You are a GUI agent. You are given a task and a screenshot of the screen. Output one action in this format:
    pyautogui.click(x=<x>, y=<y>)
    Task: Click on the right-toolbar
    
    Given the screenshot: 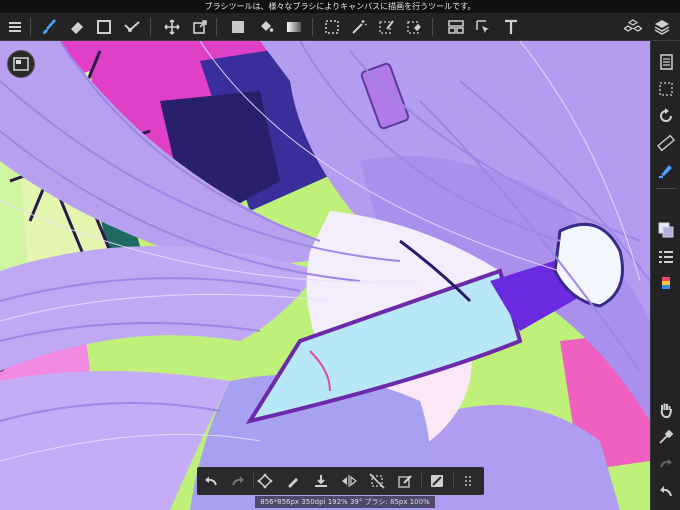 What is the action you would take?
    pyautogui.click(x=665, y=275)
    